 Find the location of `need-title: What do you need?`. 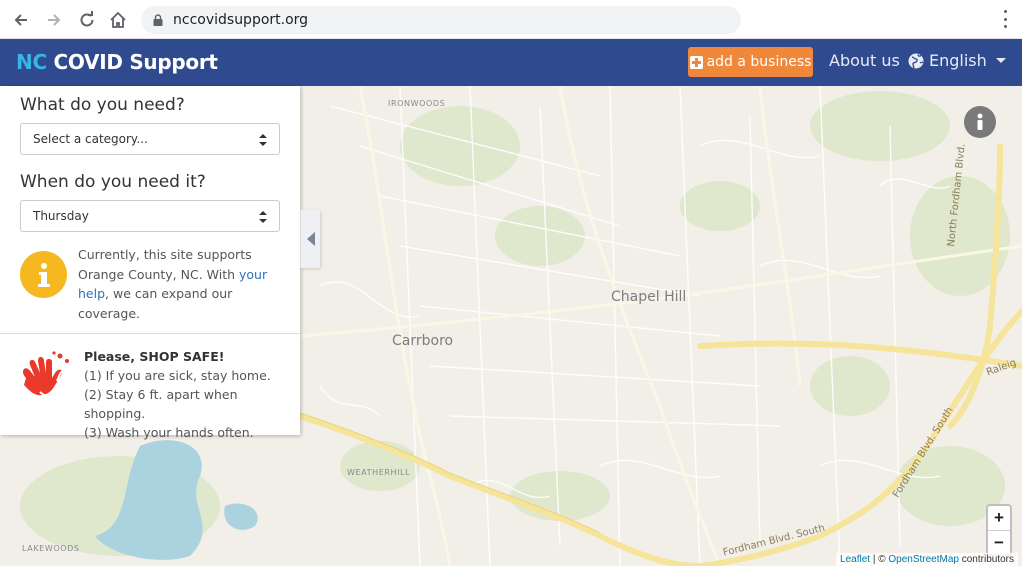

need-title: What do you need? is located at coordinates (102, 105).